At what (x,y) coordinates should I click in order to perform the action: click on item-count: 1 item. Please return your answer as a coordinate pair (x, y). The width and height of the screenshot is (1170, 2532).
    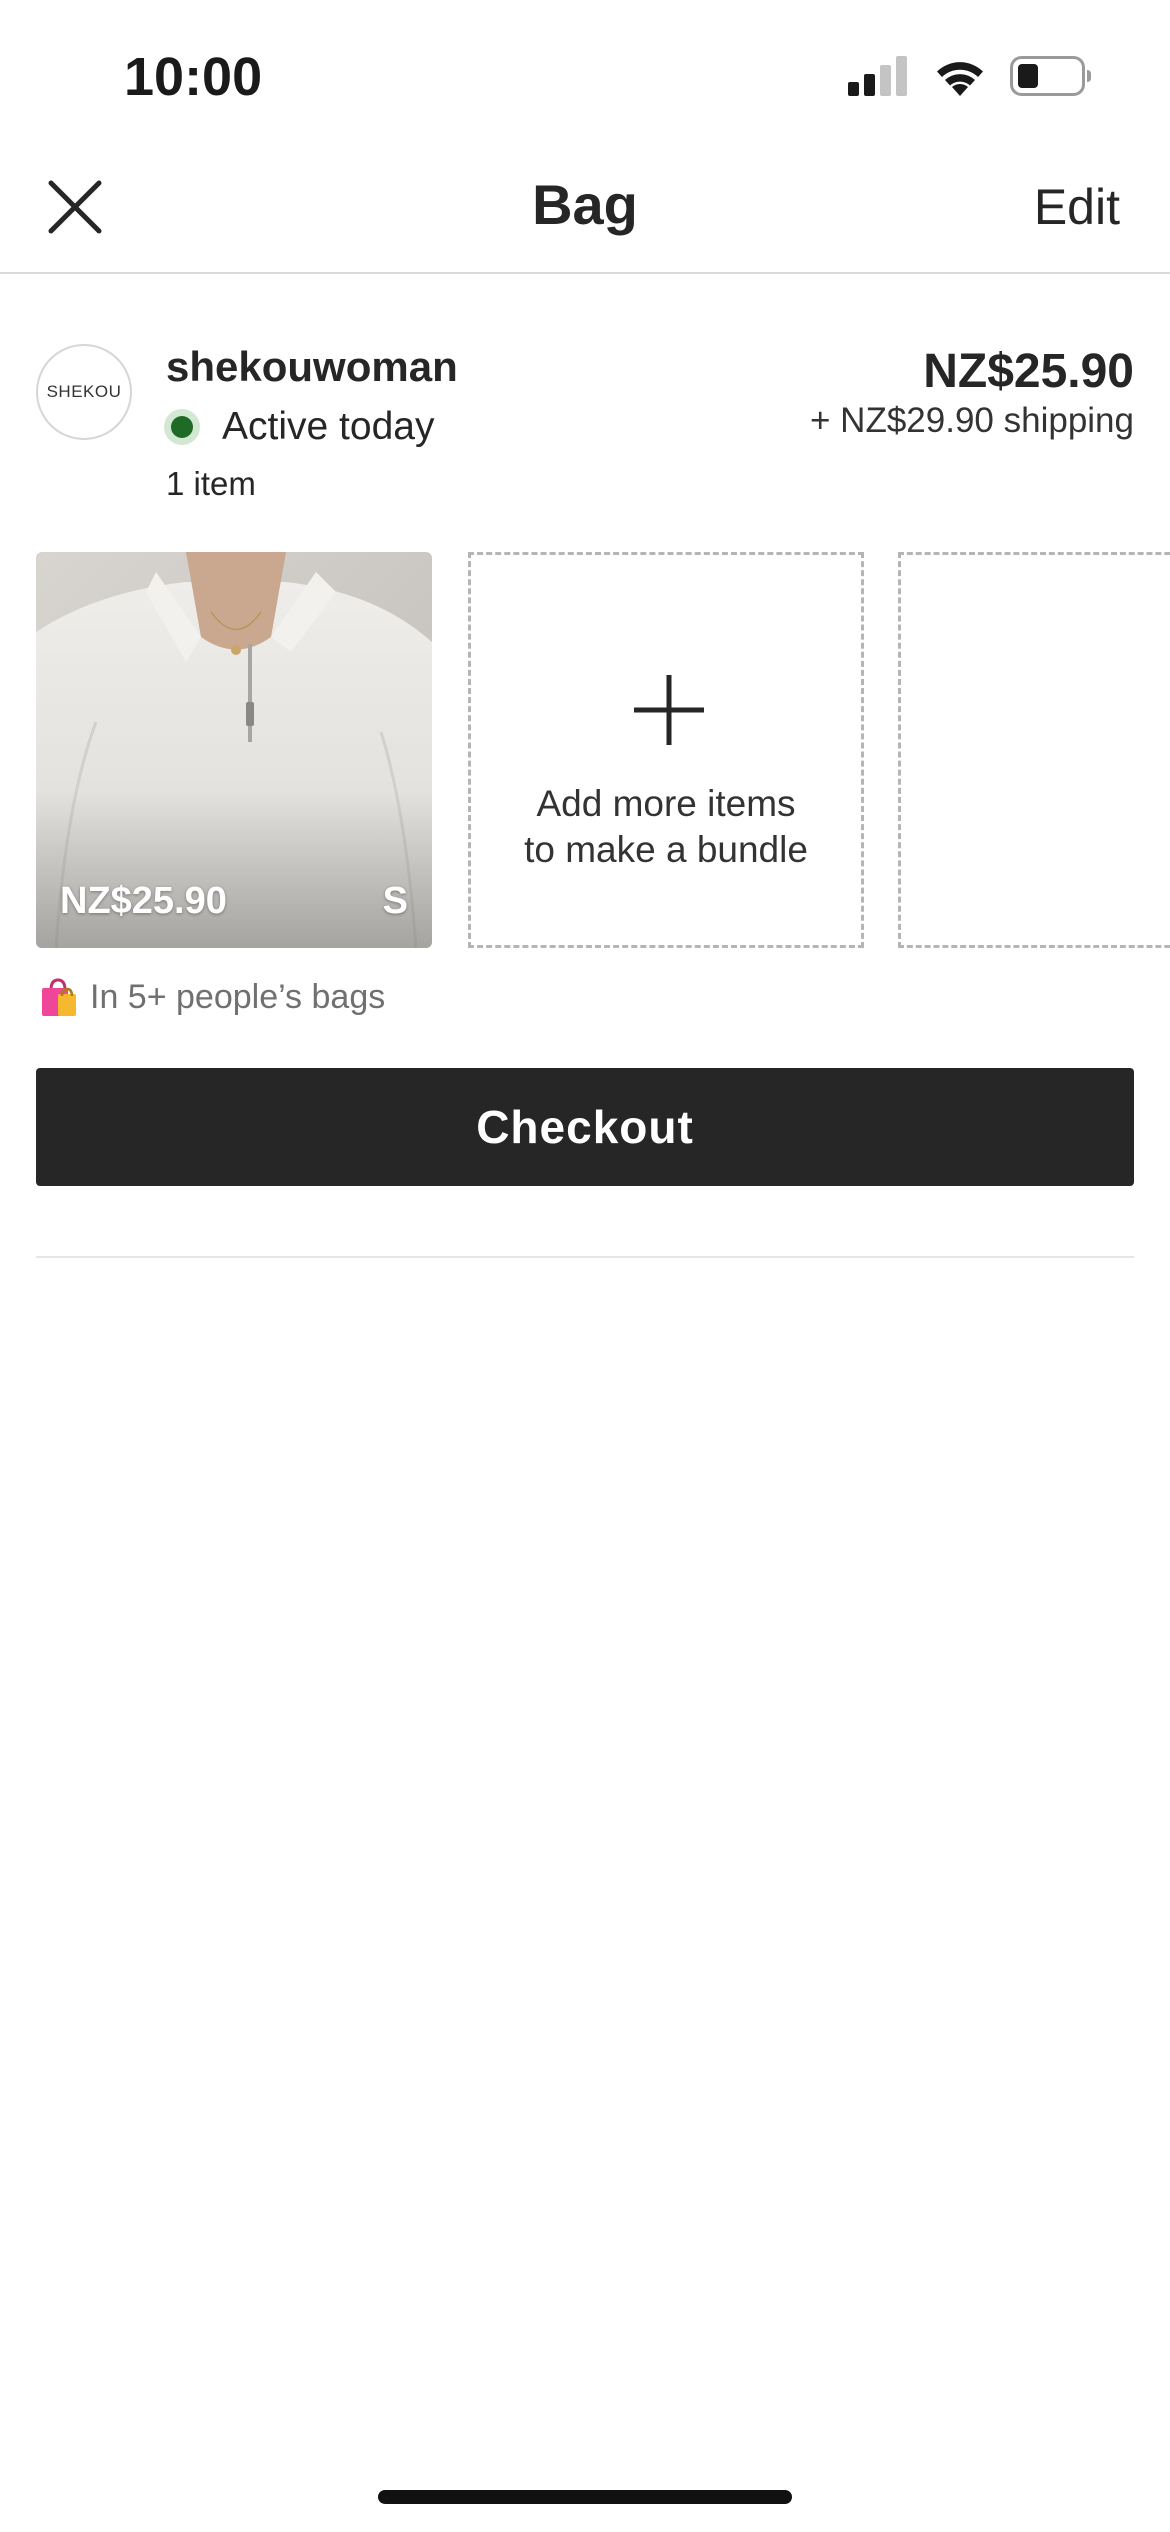
    Looking at the image, I should click on (211, 483).